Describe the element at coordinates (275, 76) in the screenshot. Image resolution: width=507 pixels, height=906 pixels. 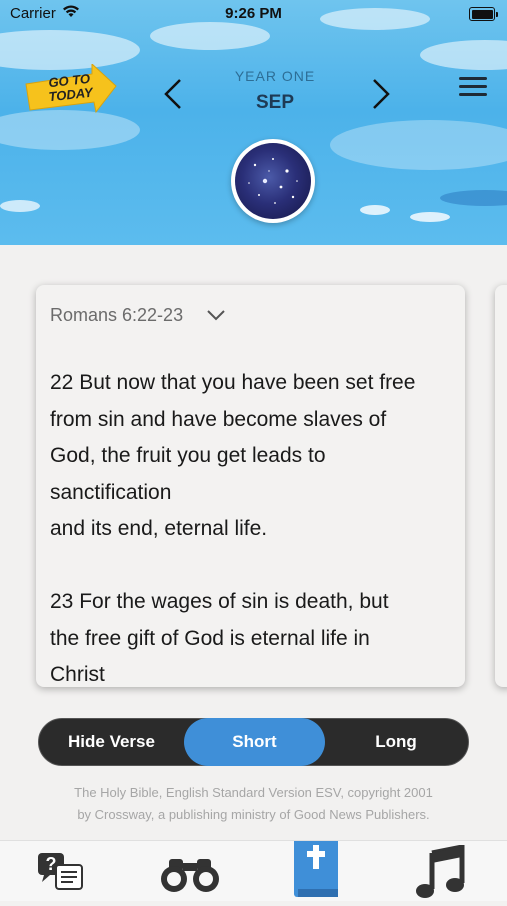
I see `year-label: YEAR ONE` at that location.